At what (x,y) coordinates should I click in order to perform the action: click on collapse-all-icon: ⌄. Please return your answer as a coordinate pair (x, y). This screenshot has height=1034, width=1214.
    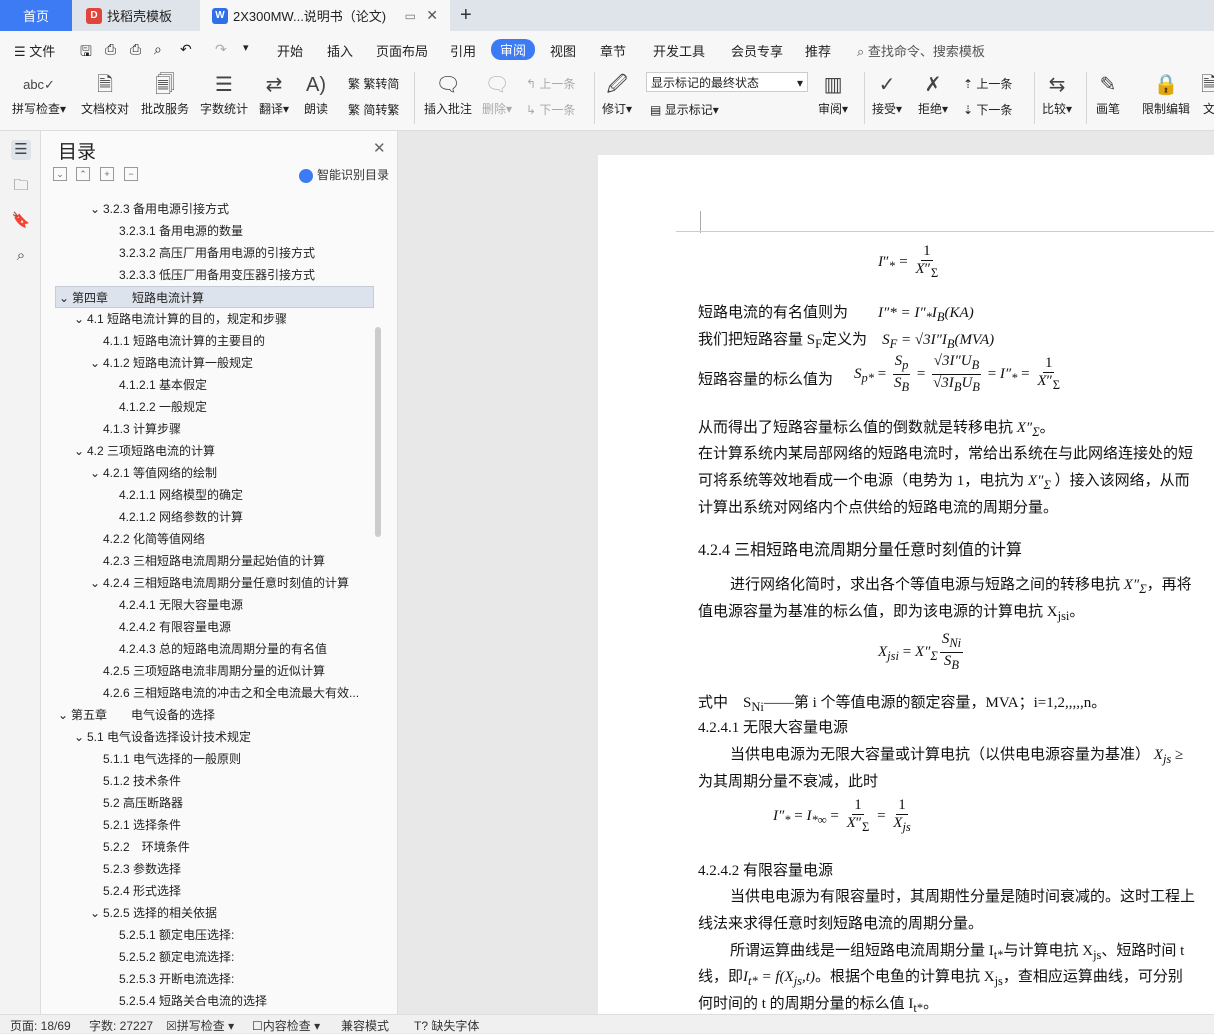
    Looking at the image, I should click on (60, 174).